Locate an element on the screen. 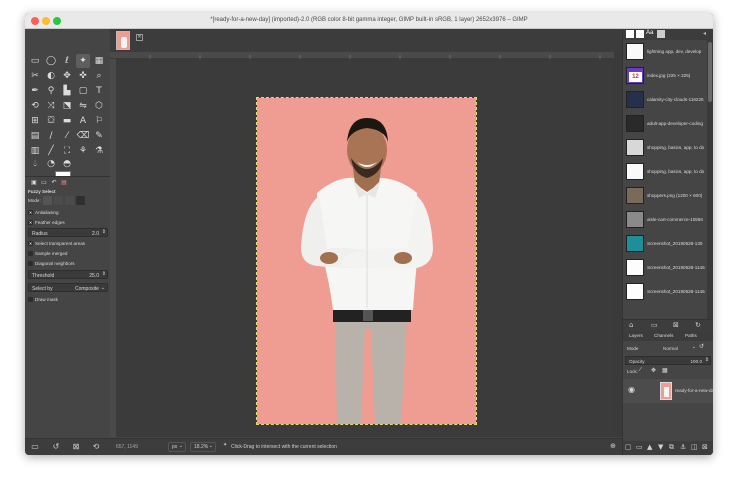 This screenshot has width=738, height=488. mypaint-tool-icon: ◓ is located at coordinates (67, 164).